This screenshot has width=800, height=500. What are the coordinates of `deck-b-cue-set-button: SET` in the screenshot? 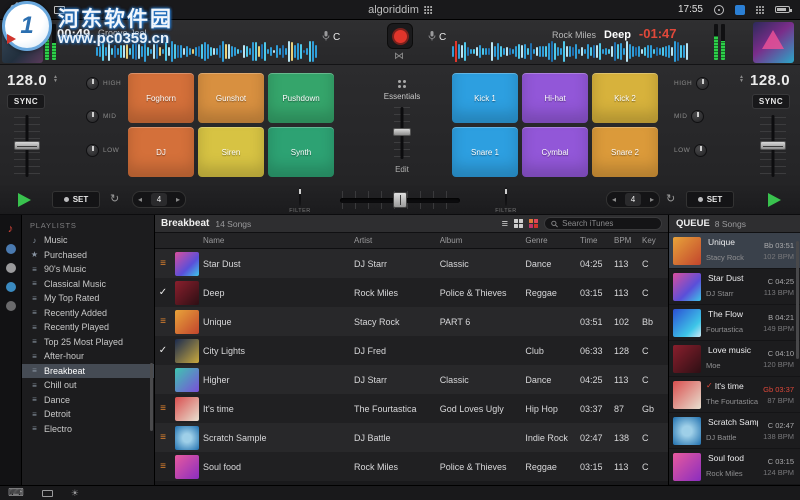 It's located at (710, 199).